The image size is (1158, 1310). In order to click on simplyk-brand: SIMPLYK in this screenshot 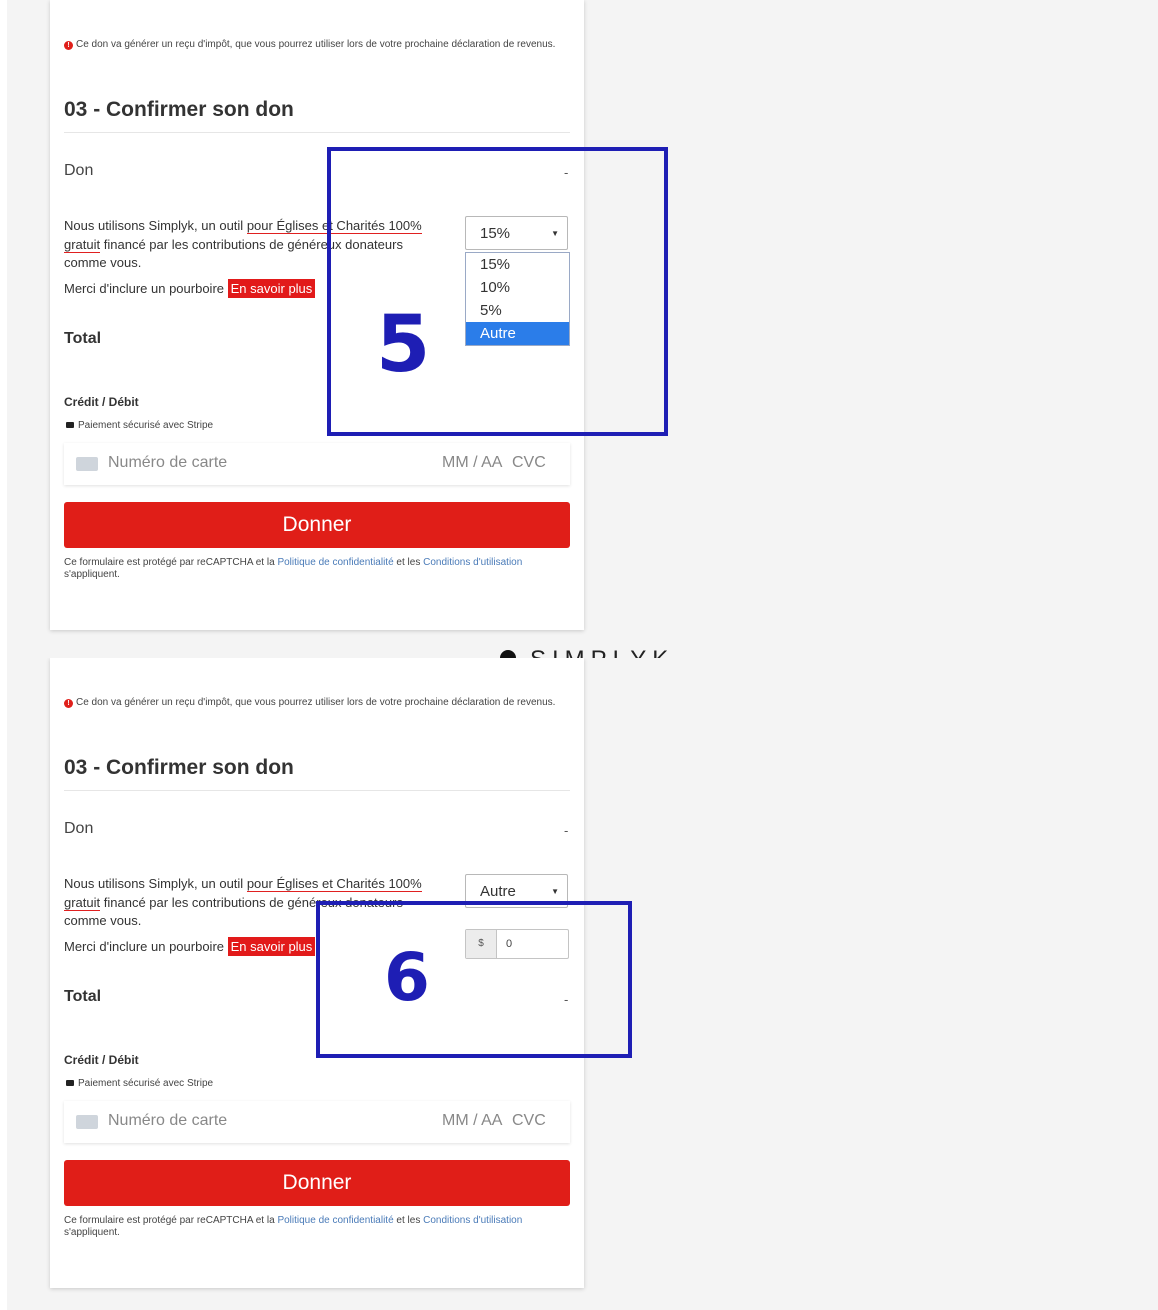, I will do `click(602, 652)`.